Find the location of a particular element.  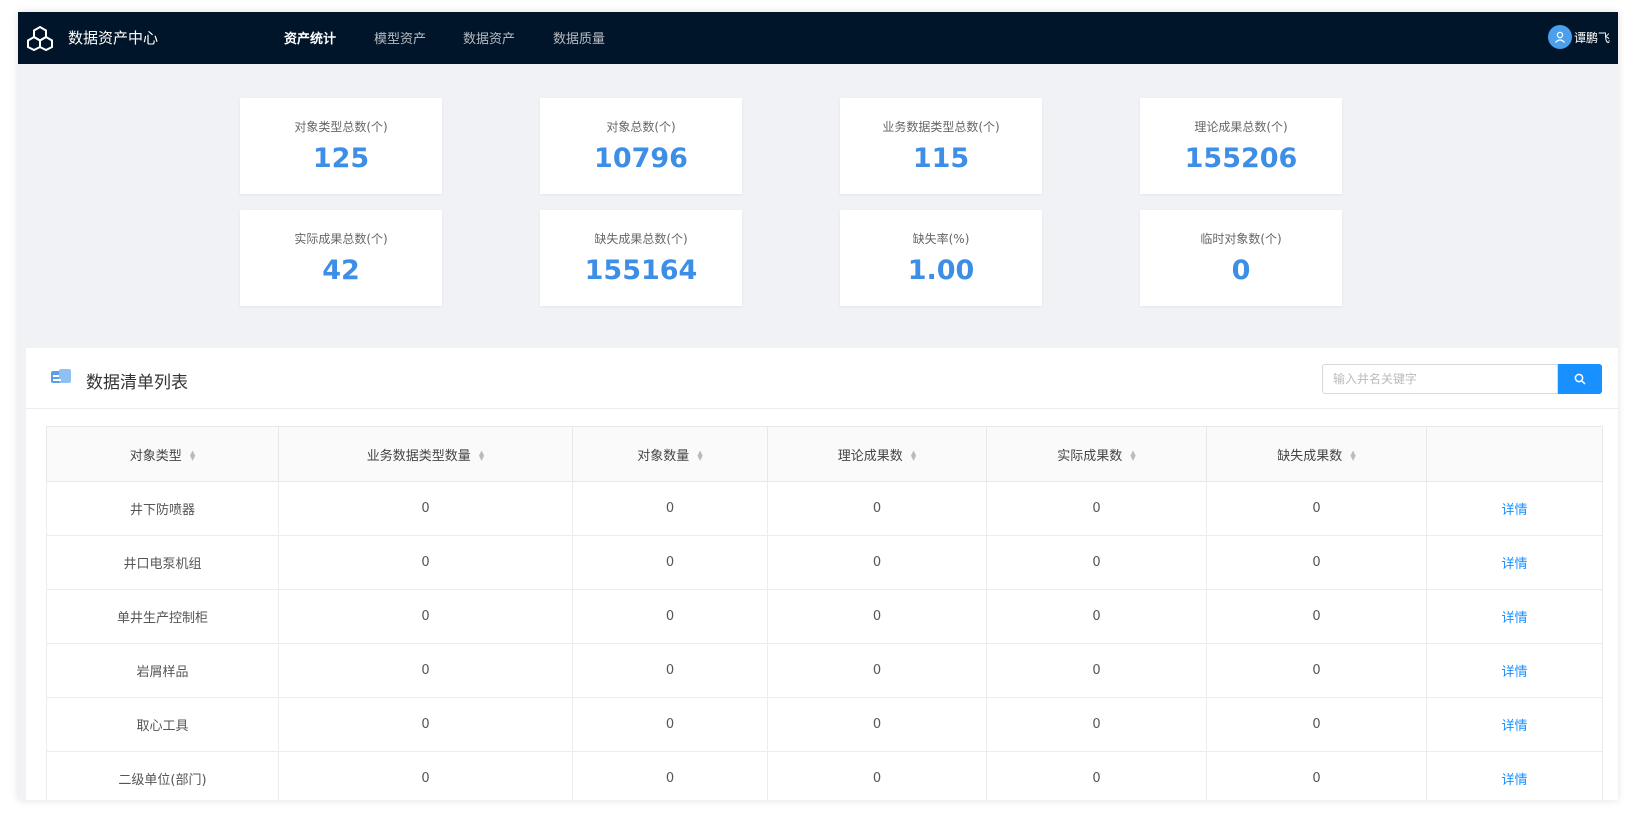

cell-object-type: 井下防喷器 is located at coordinates (162, 508).